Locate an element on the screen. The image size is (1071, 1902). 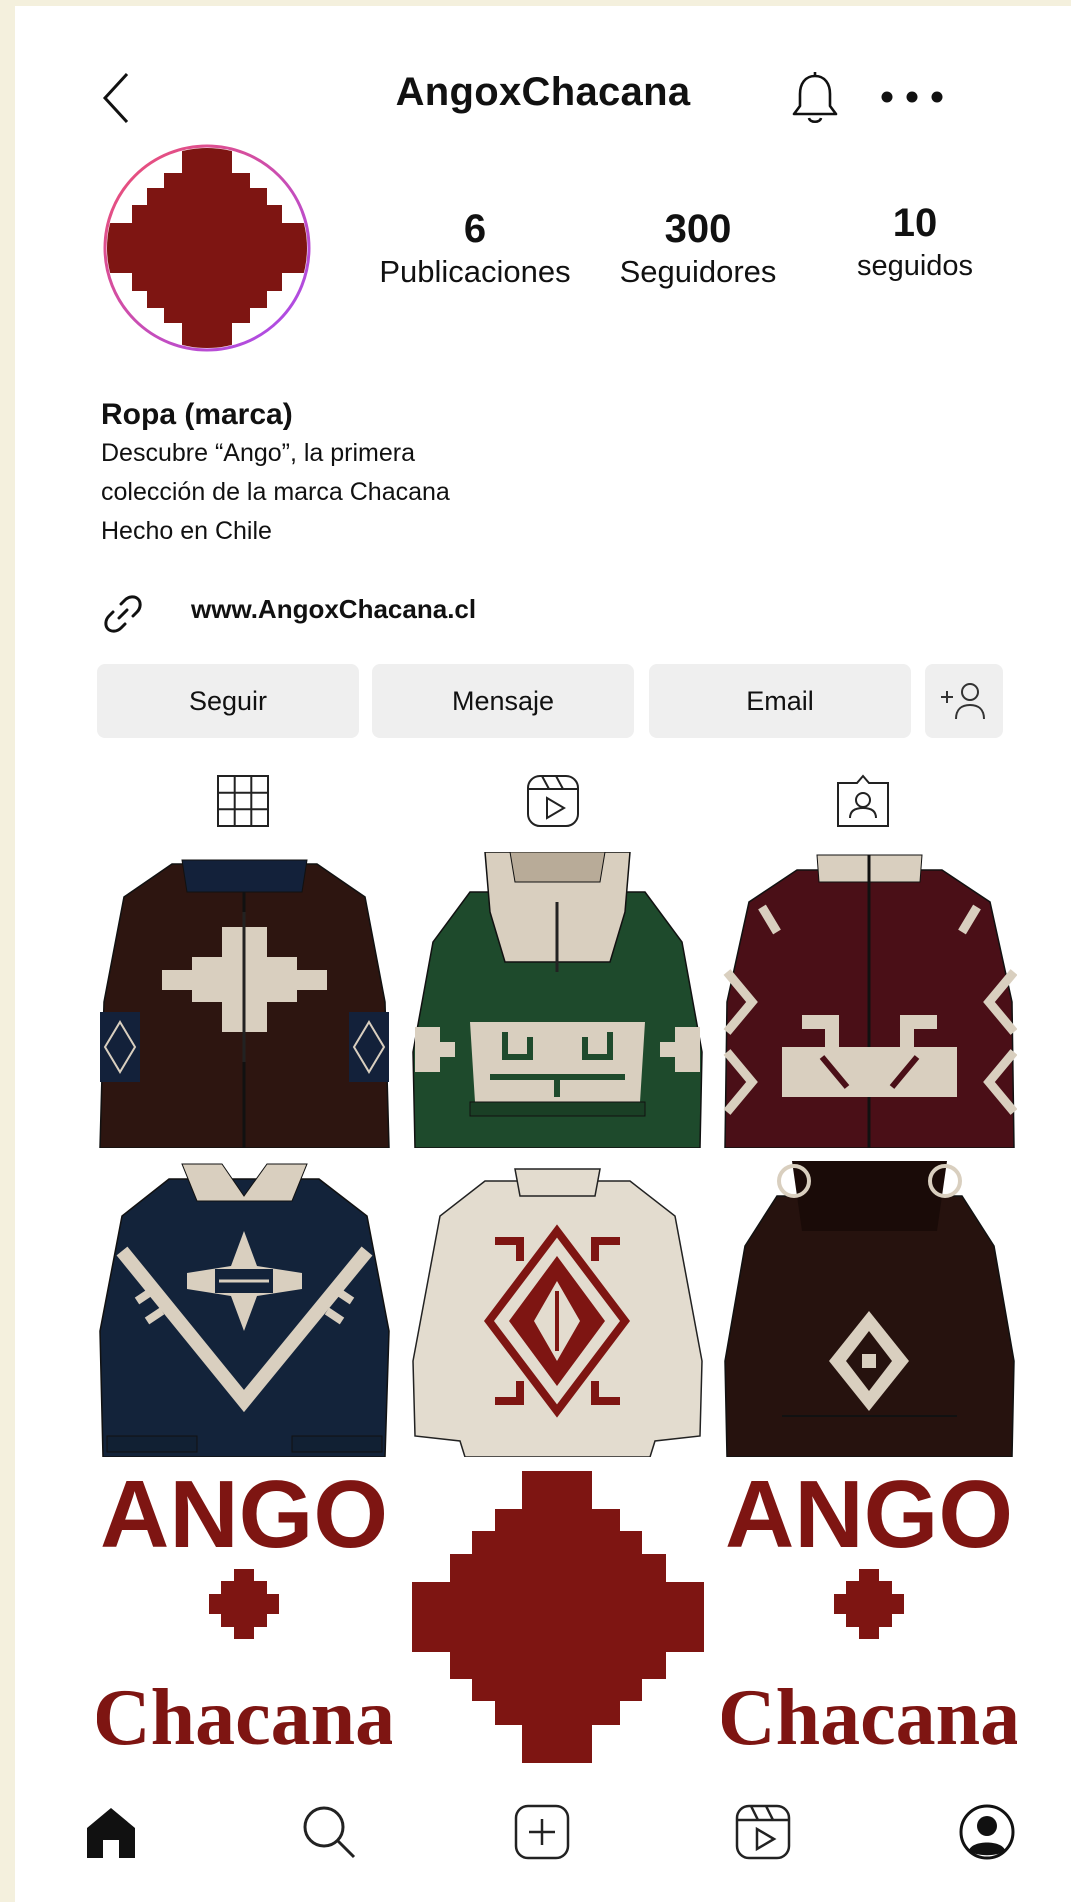
bio-line: Descubre “Ango”, la primera is located at coordinates (258, 453).